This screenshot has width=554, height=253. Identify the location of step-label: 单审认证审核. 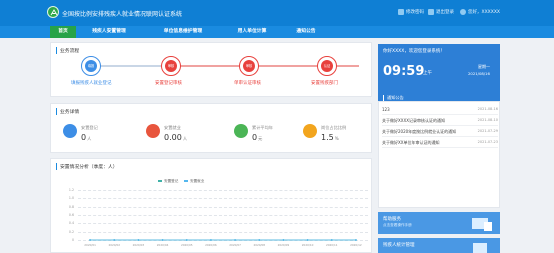
(247, 83).